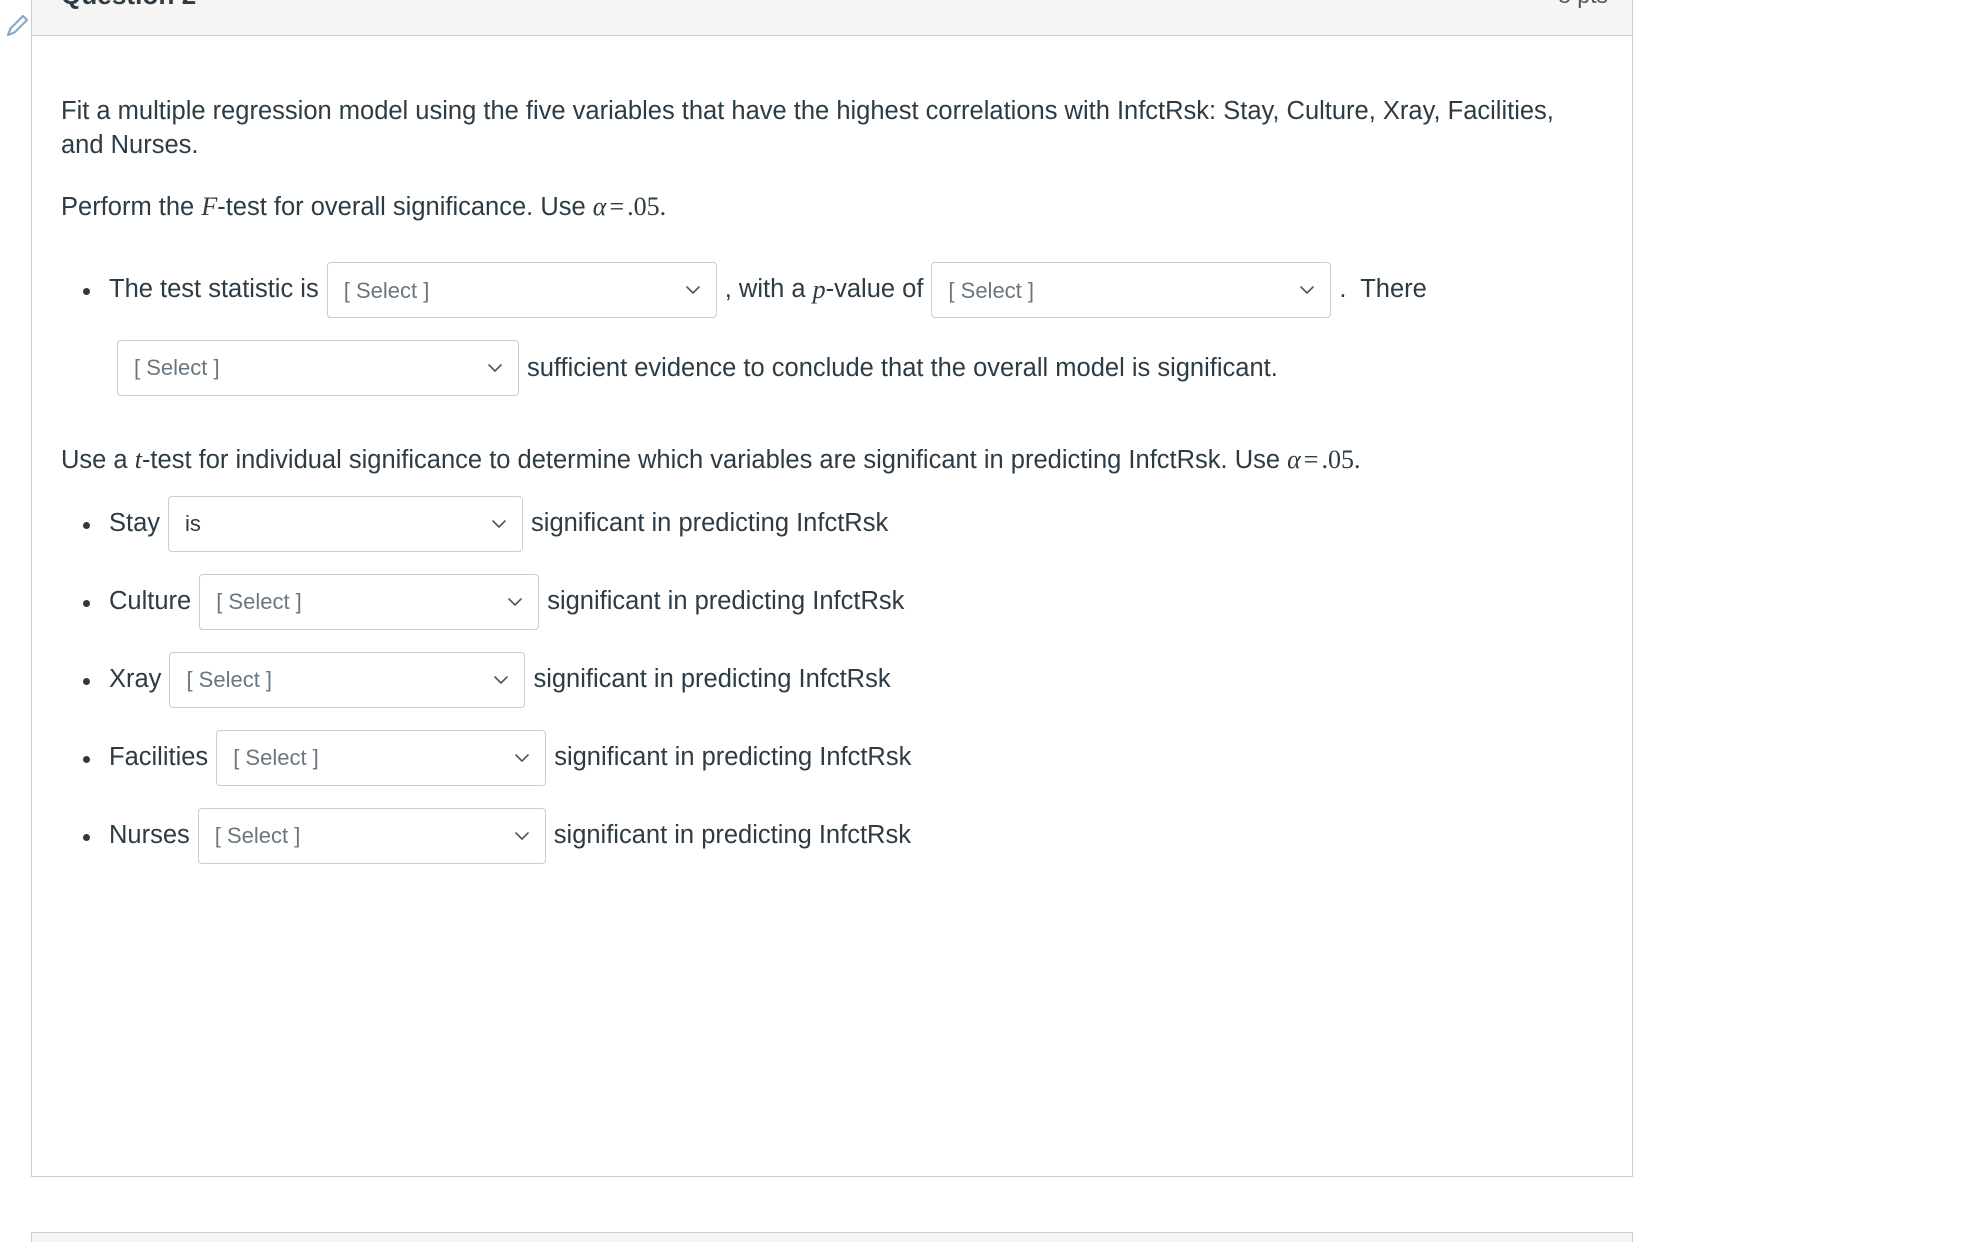 This screenshot has height=1242, width=1970. What do you see at coordinates (149, 834) in the screenshot?
I see `variable-label: Nurses` at bounding box center [149, 834].